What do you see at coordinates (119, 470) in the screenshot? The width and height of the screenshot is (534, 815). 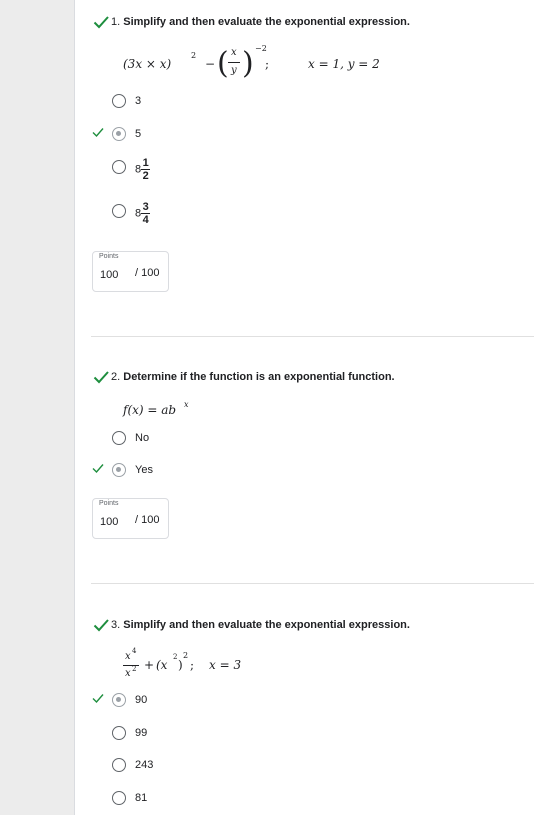 I see `radio-option-yes` at bounding box center [119, 470].